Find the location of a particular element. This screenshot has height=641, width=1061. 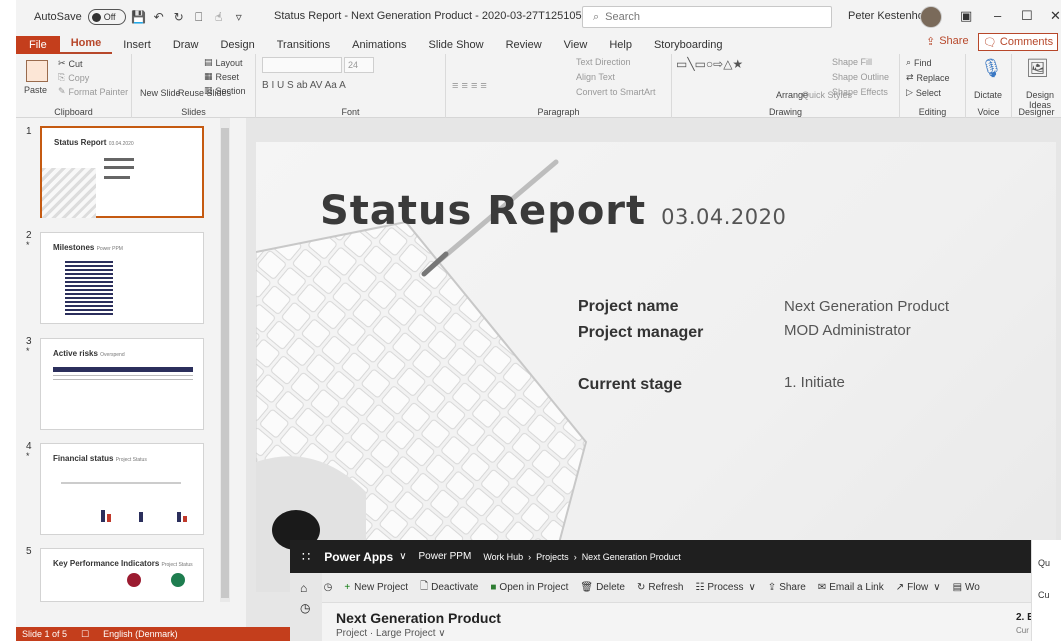

tab-slide-show: Slide Show is located at coordinates (456, 46).